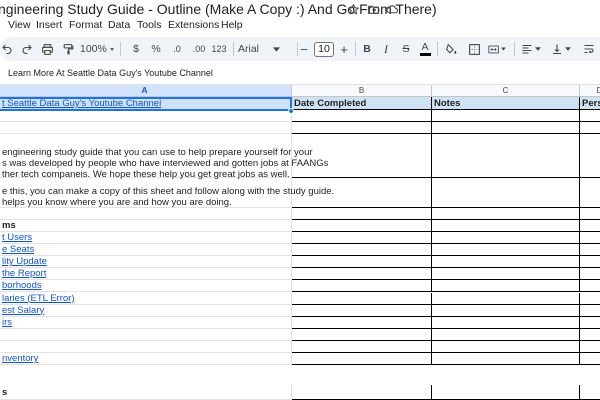 This screenshot has height=400, width=600. I want to click on problem-link: est Salary, so click(23, 310).